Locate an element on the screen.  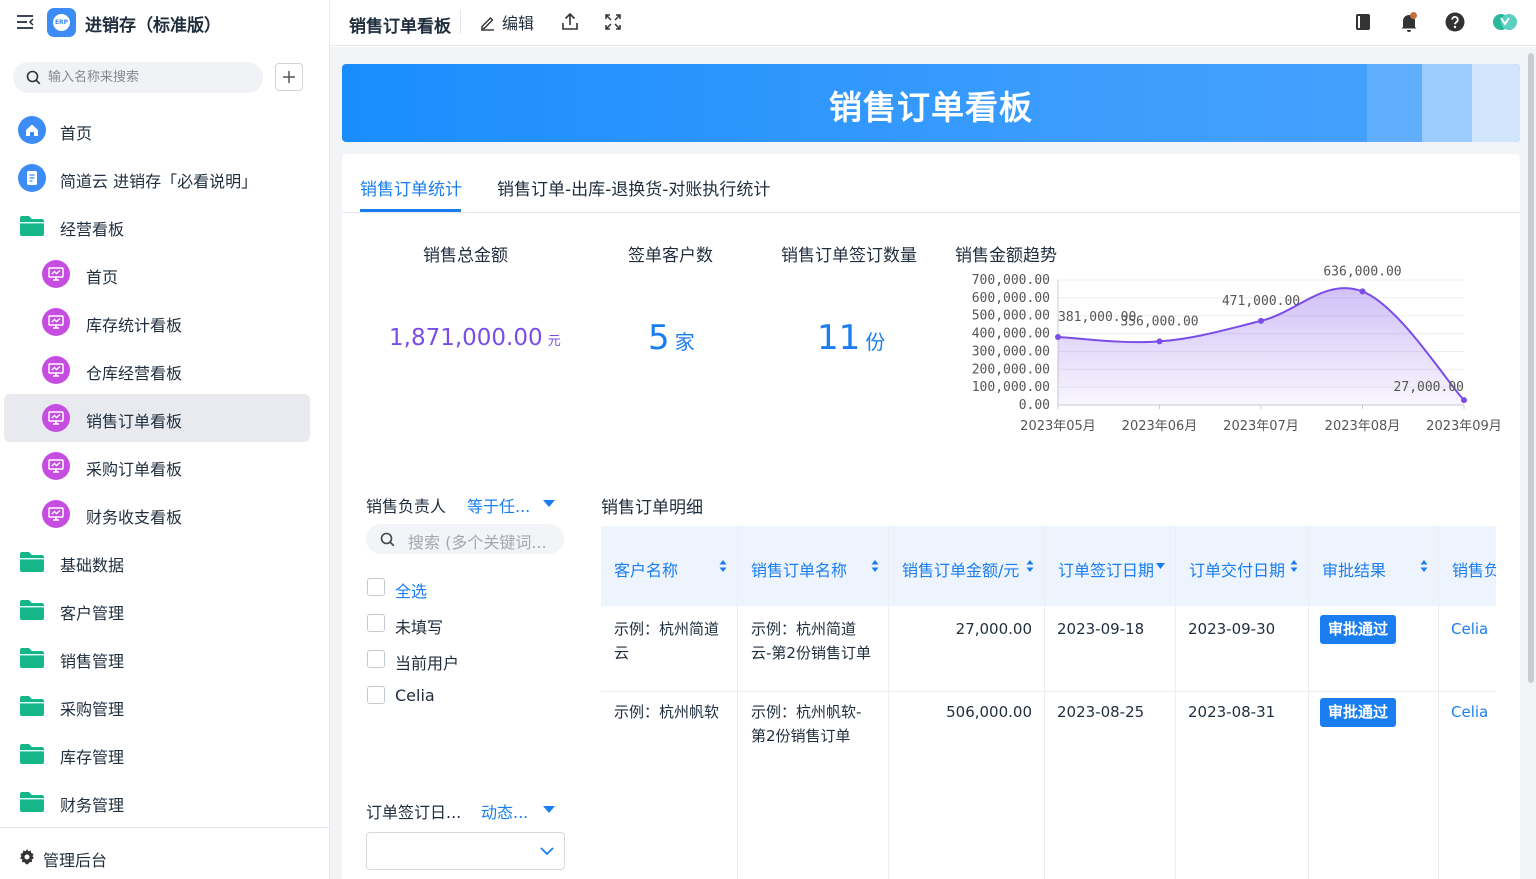
share-icon is located at coordinates (570, 22).